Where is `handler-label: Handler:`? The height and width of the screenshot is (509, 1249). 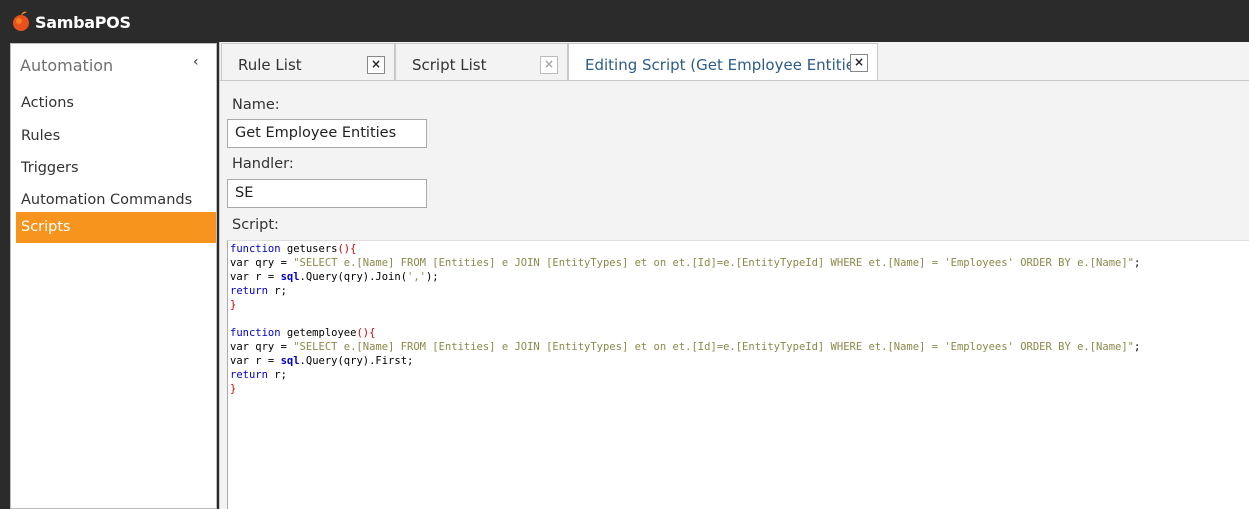 handler-label: Handler: is located at coordinates (263, 164).